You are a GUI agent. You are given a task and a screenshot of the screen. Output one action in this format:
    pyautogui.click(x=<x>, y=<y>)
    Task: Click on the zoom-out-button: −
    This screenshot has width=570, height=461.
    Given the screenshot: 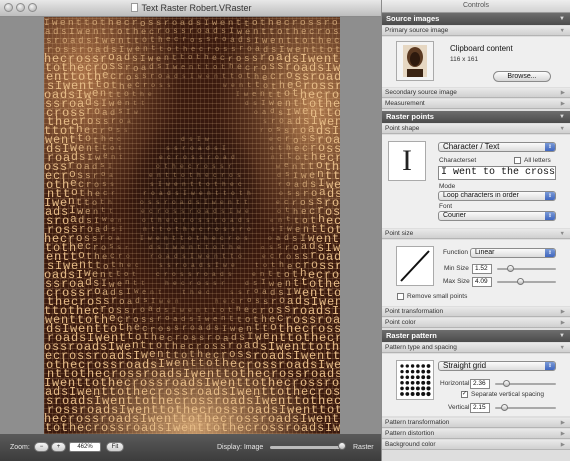 What is the action you would take?
    pyautogui.click(x=41, y=447)
    